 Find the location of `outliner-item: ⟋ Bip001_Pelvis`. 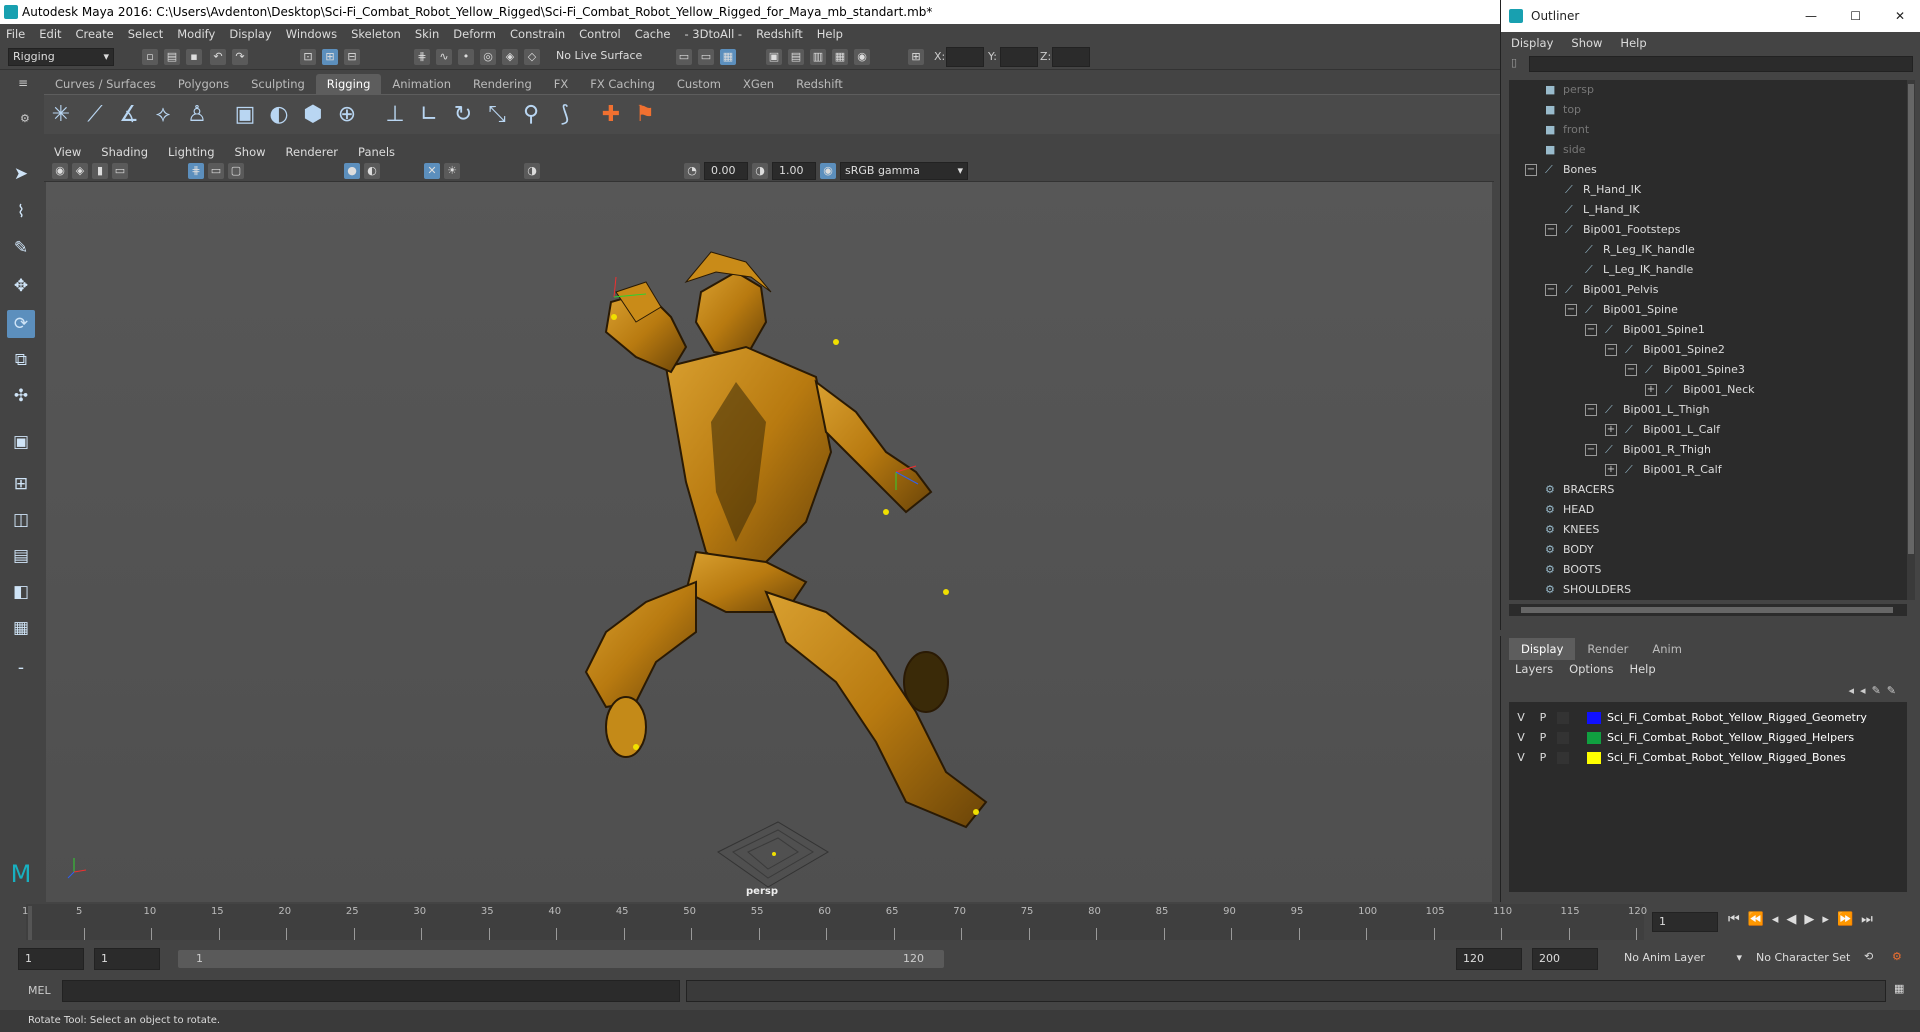

outliner-item: ⟋ Bip001_Pelvis is located at coordinates (1611, 290).